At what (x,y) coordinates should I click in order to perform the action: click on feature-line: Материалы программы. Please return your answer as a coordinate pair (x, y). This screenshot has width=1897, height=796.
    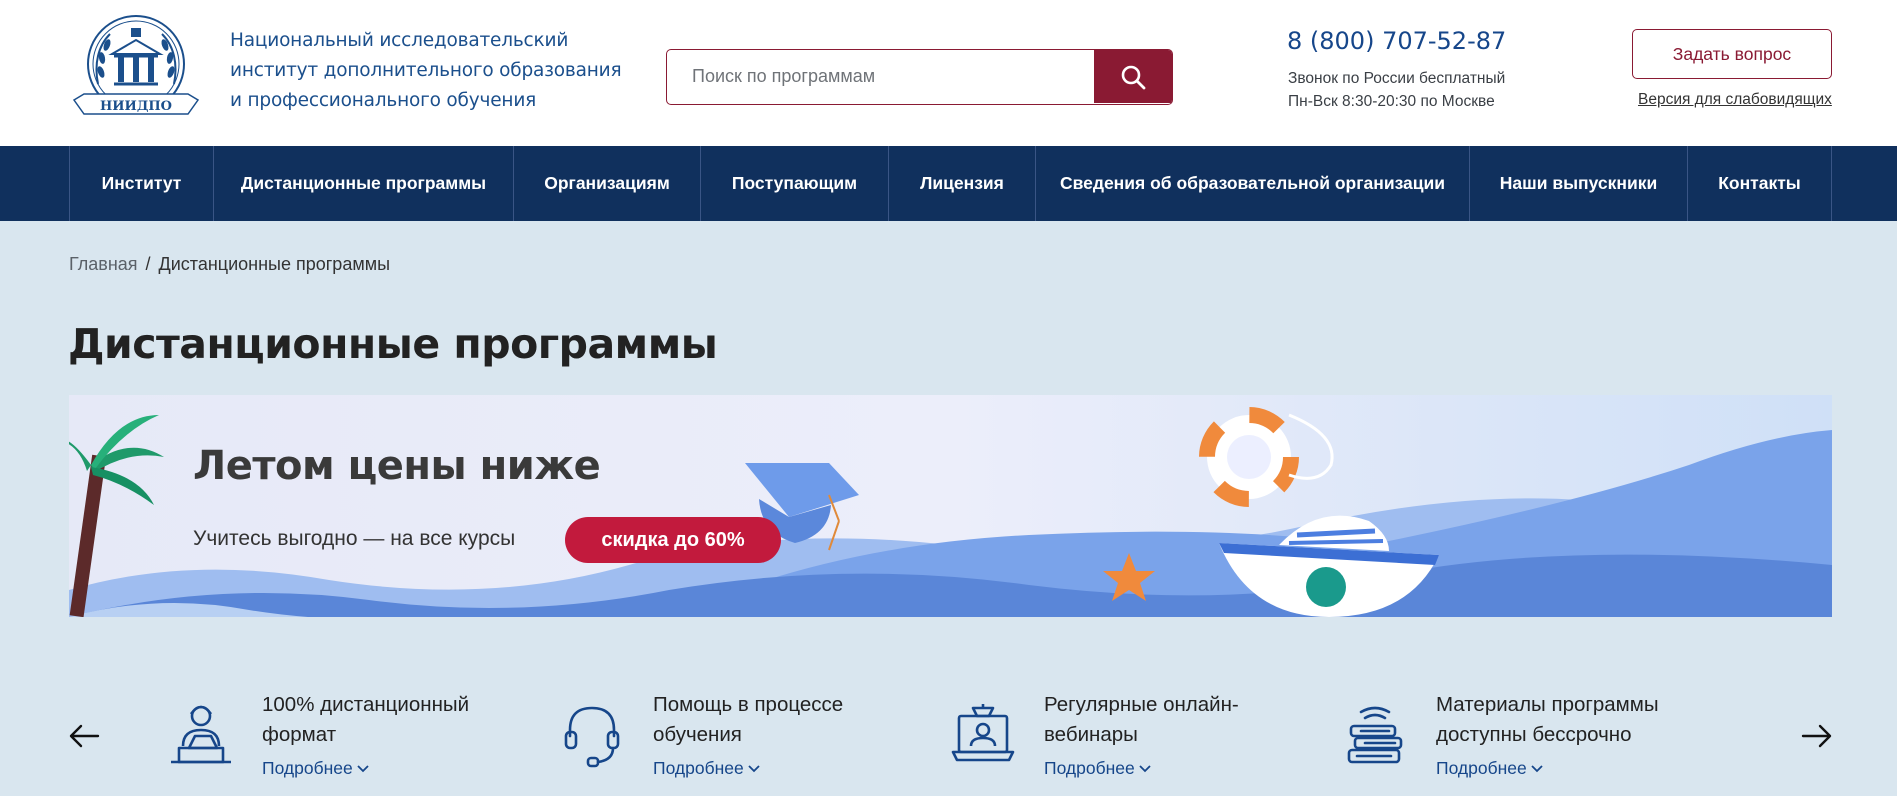
    Looking at the image, I should click on (1547, 704).